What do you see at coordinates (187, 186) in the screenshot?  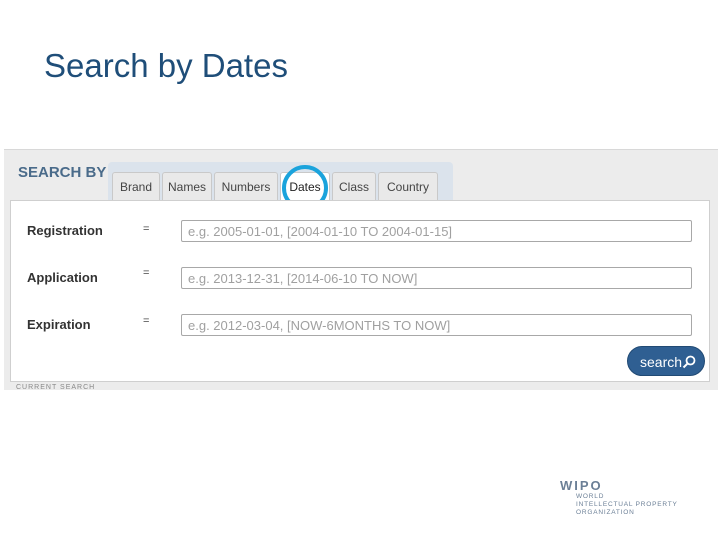 I see `tab-names: Names` at bounding box center [187, 186].